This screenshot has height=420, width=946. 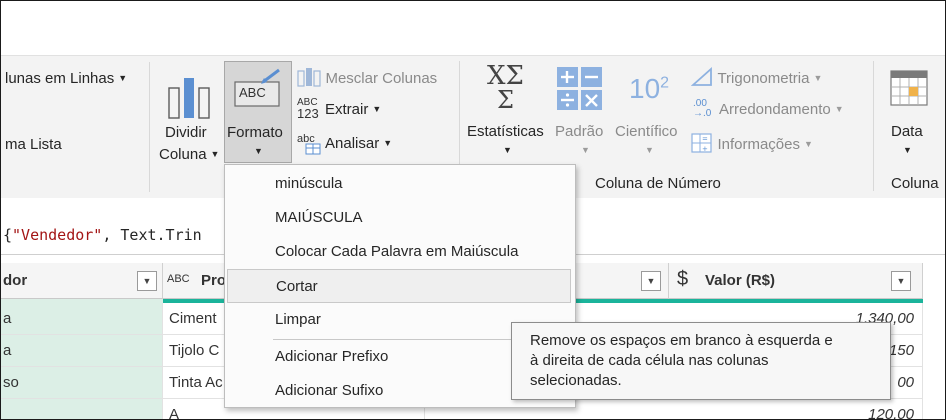 I want to click on sigma-icon: Σ, so click(x=505, y=100).